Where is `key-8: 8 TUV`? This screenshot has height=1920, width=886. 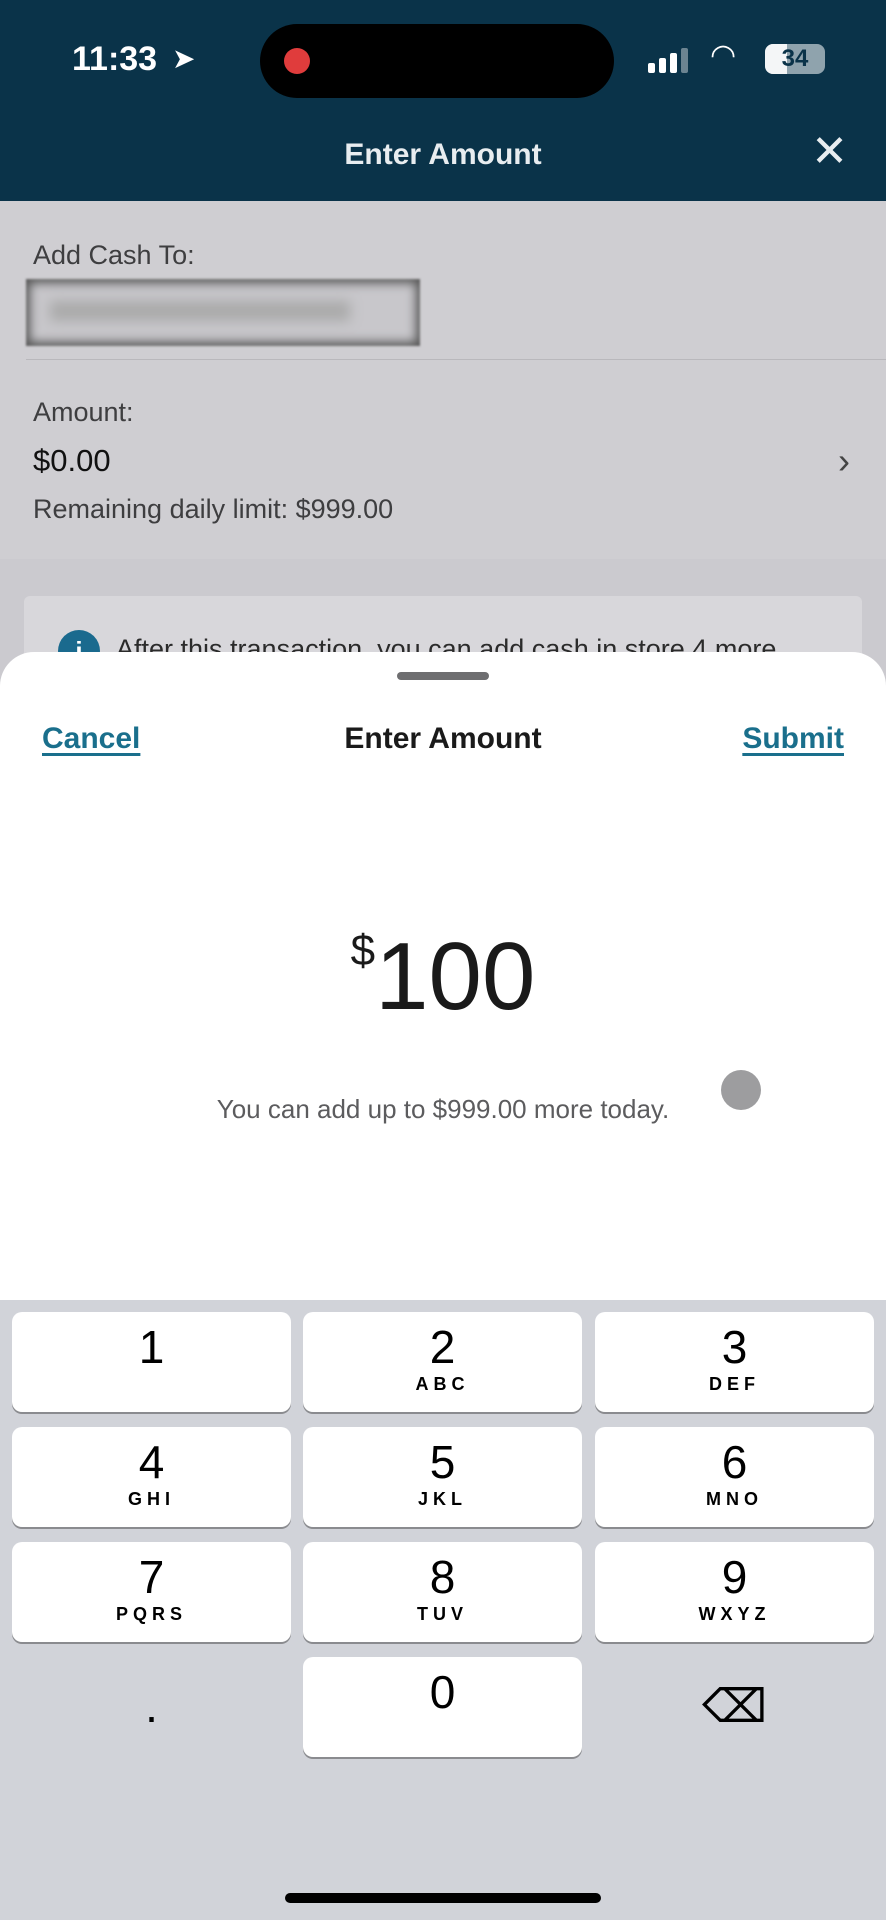 key-8: 8 TUV is located at coordinates (442, 1592).